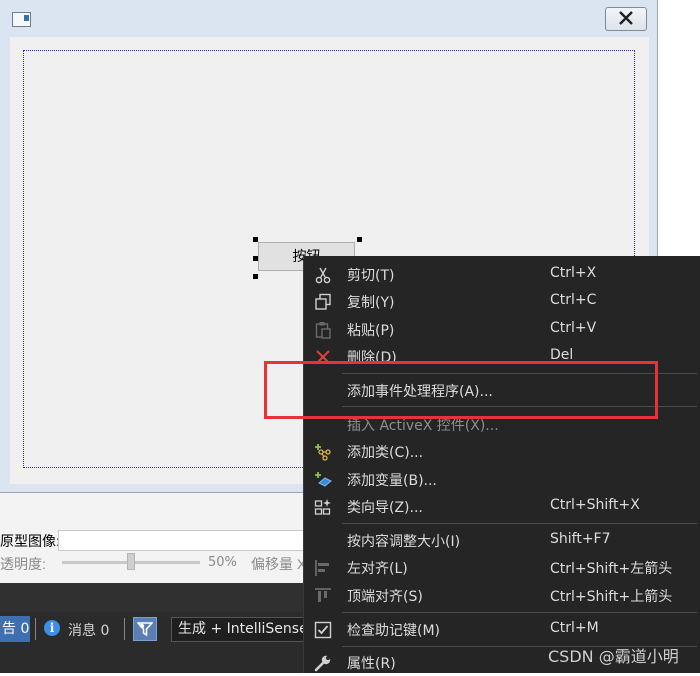 This screenshot has height=676, width=700. What do you see at coordinates (611, 569) in the screenshot?
I see `menu-item-shortcut: Ctrl+Shift+左箭头` at bounding box center [611, 569].